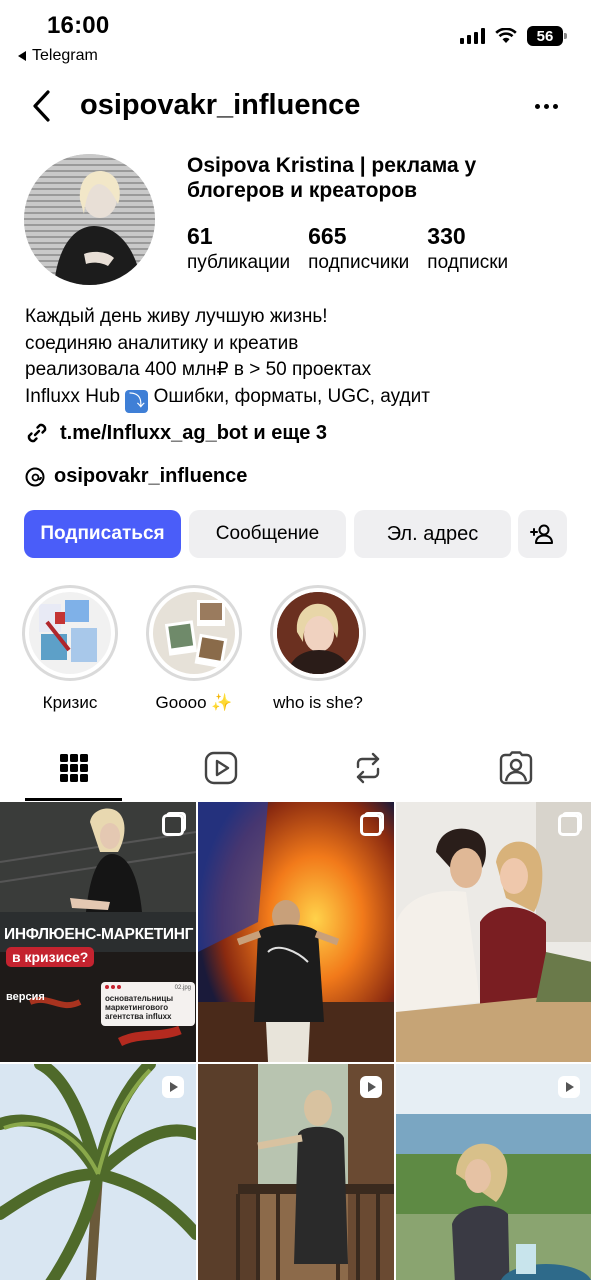 This screenshot has width=591, height=1280. Describe the element at coordinates (138, 1016) in the screenshot. I see `card-text: агентства influxx` at that location.